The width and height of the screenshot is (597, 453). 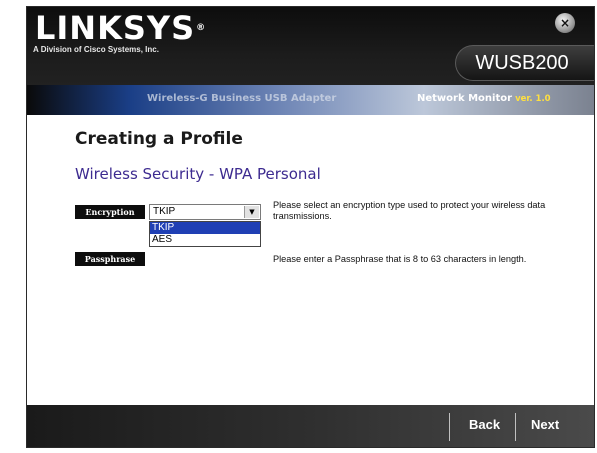 I want to click on encryption-dropdown-list: TKIP AES, so click(x=205, y=234).